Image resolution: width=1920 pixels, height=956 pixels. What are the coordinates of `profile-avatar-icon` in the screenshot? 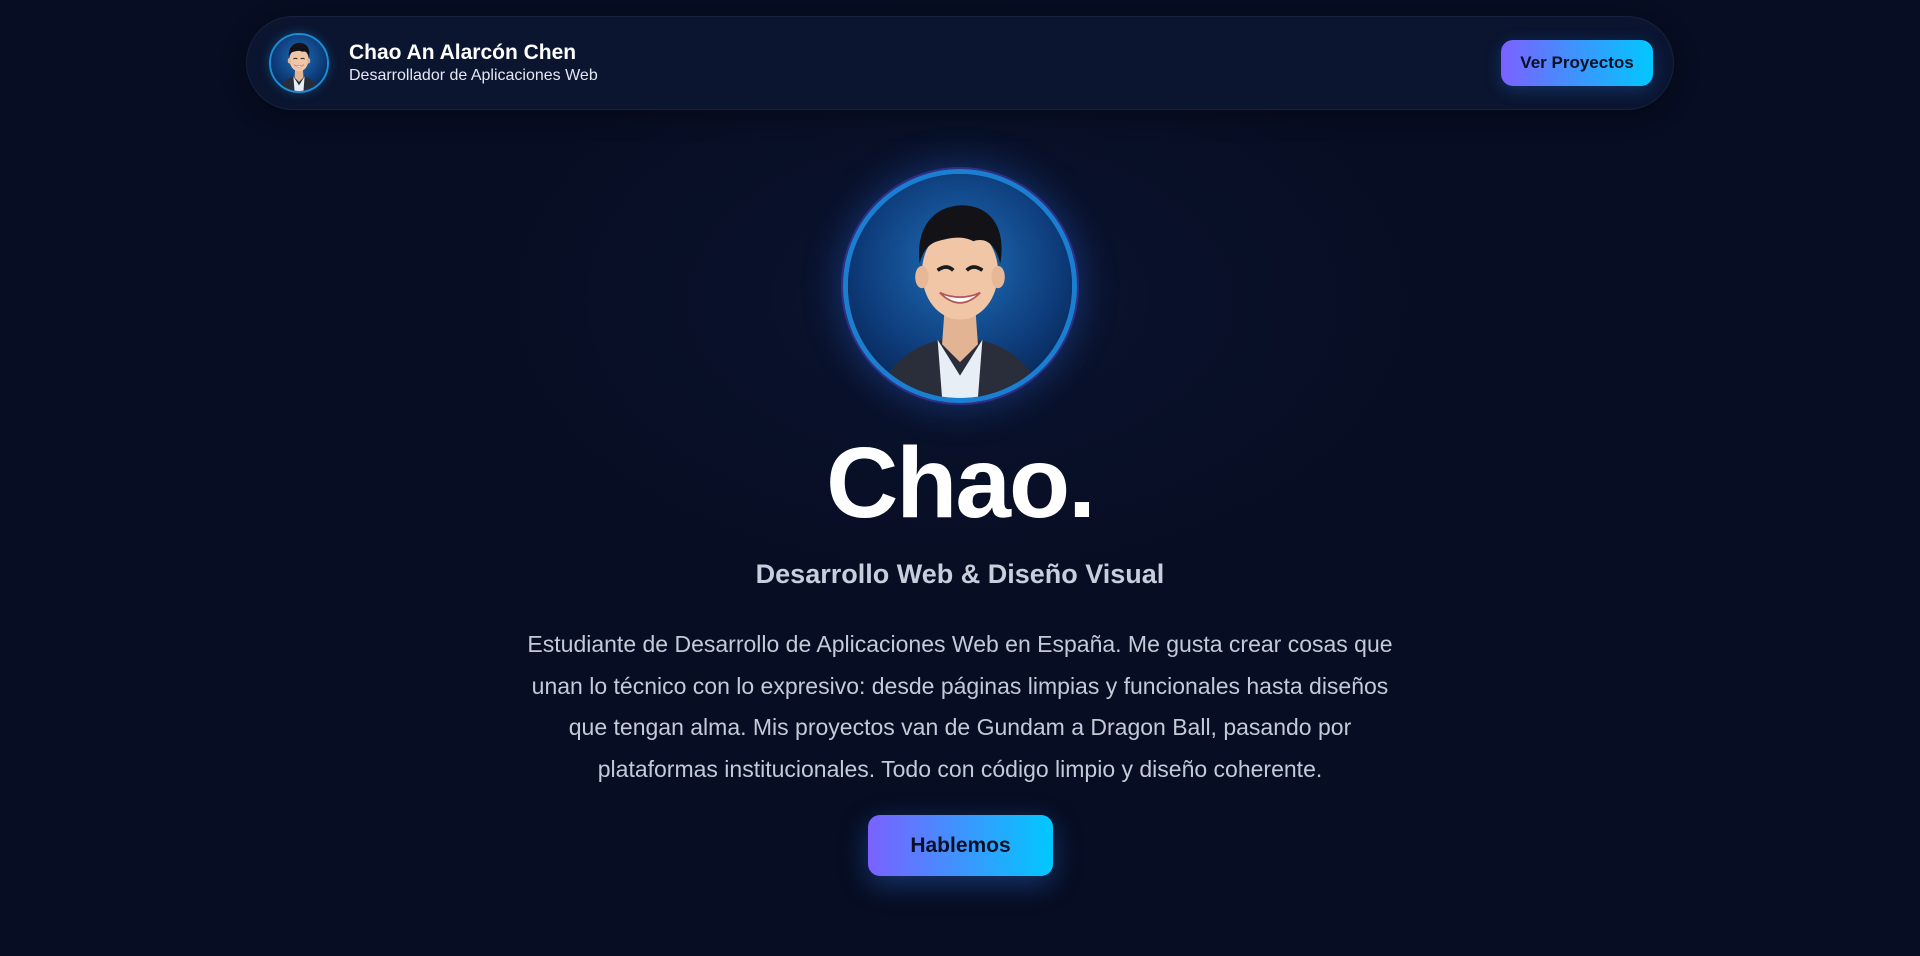 It's located at (299, 63).